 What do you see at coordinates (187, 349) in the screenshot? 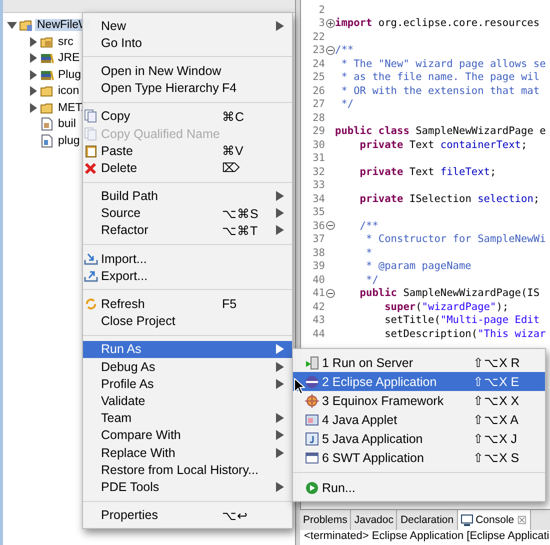
I see `menu-item: Run As` at bounding box center [187, 349].